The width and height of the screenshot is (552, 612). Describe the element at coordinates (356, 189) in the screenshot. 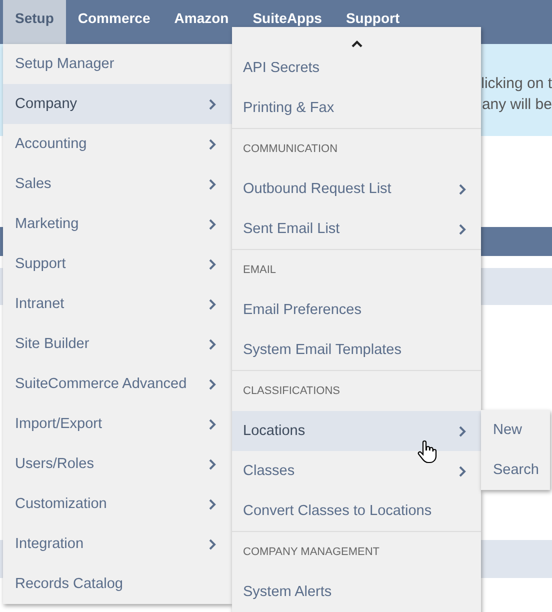

I see `menu-item: Outbound Request List` at that location.